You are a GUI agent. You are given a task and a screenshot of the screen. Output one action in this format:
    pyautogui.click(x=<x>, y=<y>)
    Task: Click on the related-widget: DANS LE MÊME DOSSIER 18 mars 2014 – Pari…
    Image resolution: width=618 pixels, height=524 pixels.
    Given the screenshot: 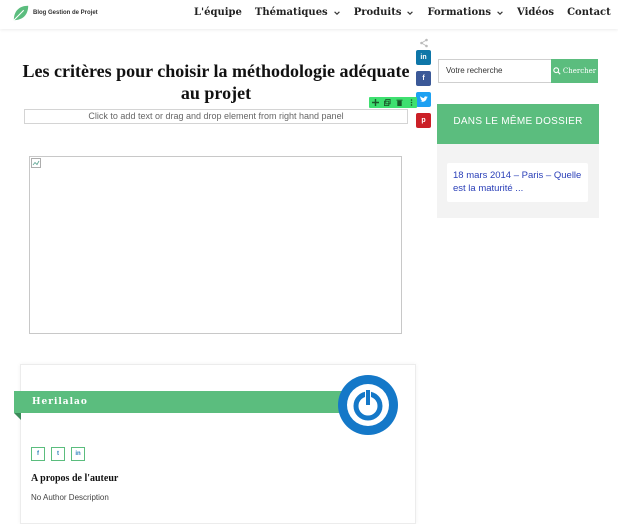 What is the action you would take?
    pyautogui.click(x=518, y=161)
    